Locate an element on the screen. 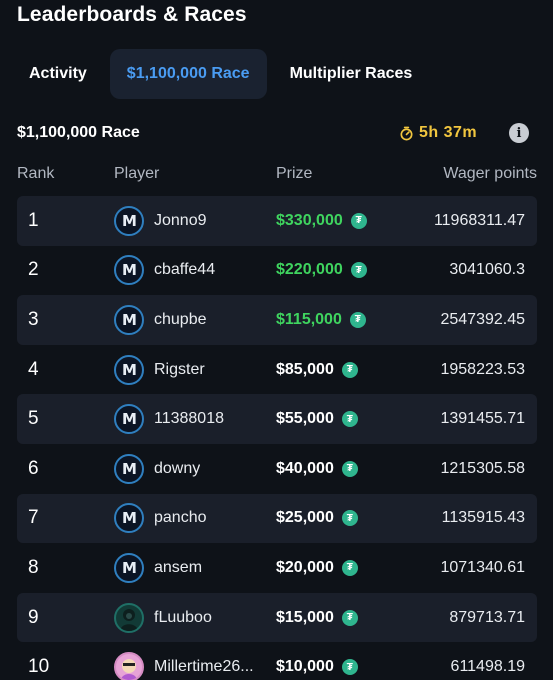  player-name: pancho is located at coordinates (180, 519).